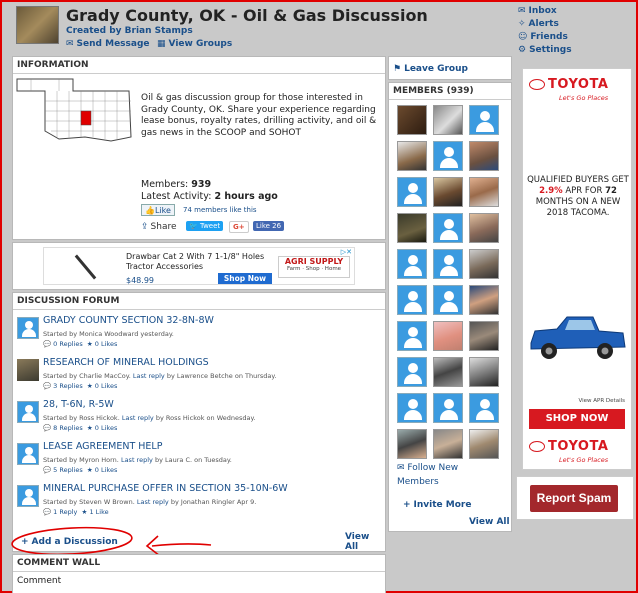 This screenshot has width=638, height=593. Describe the element at coordinates (108, 43) in the screenshot. I see `send-message-link: ✉ Send Message` at that location.